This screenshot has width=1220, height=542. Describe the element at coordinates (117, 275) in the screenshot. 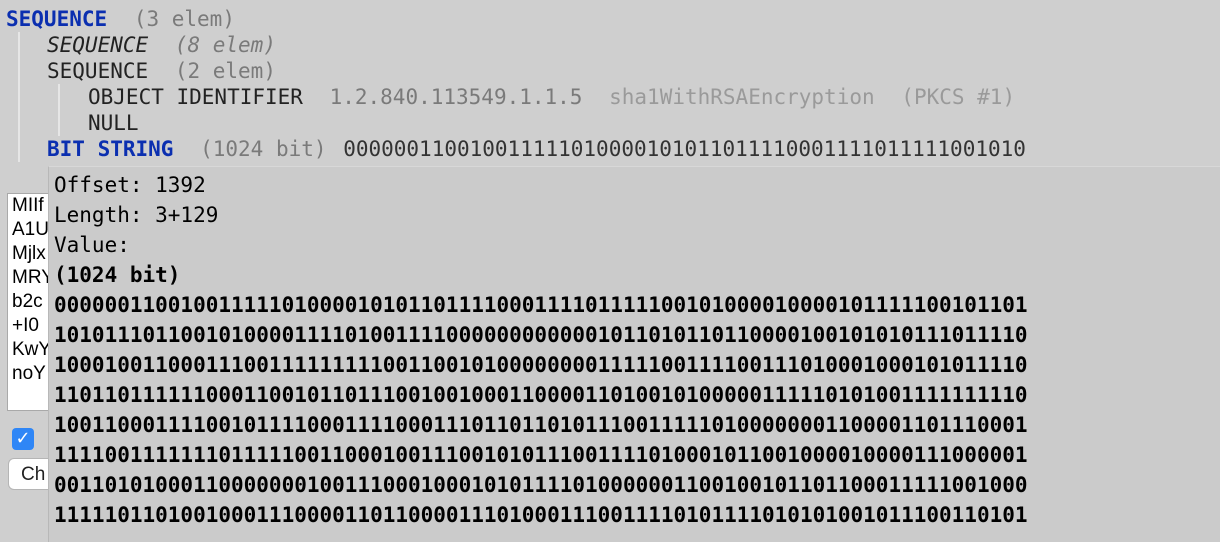

I see `bit-info: (1024 bit)` at that location.